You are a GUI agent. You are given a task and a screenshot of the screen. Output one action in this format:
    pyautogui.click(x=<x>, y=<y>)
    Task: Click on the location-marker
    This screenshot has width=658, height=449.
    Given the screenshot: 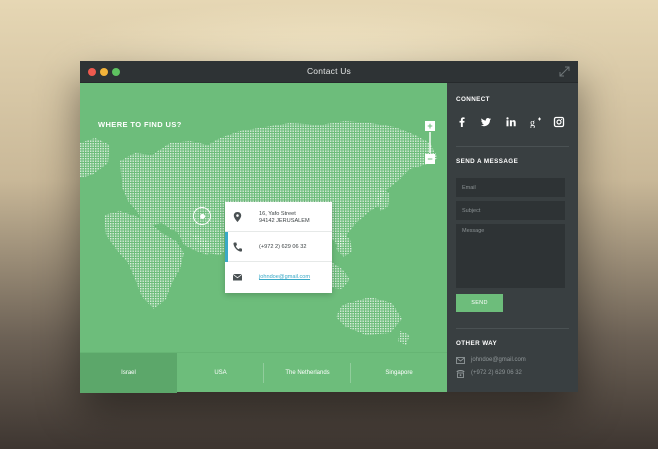 What is the action you would take?
    pyautogui.click(x=202, y=216)
    